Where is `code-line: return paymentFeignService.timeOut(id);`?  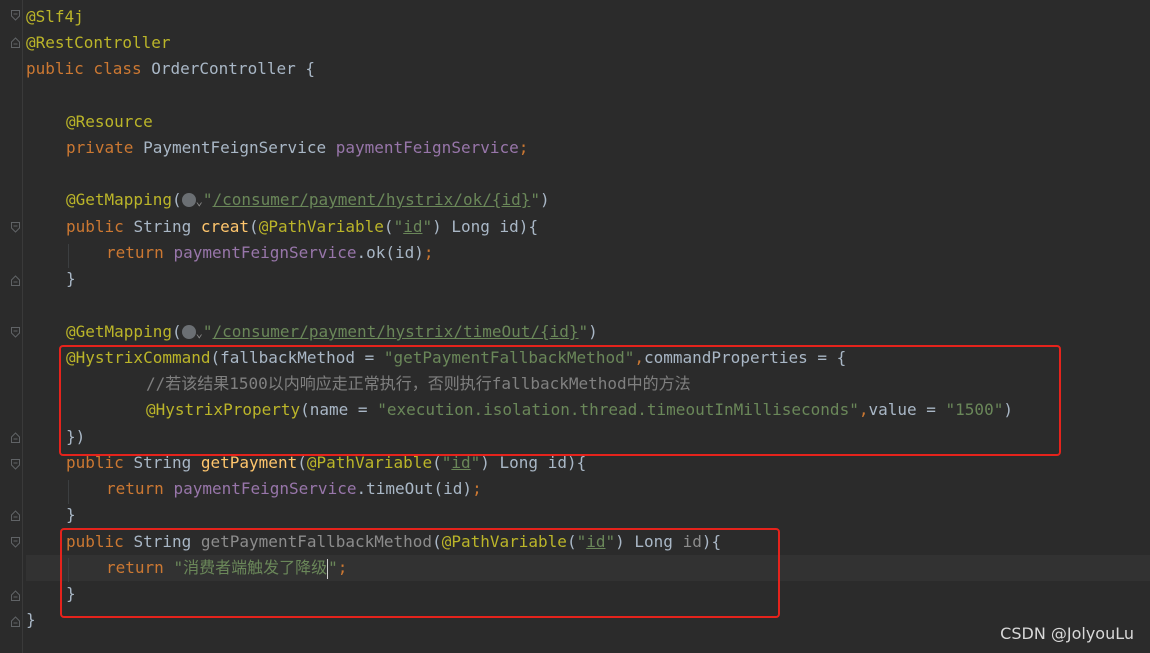
code-line: return paymentFeignService.timeOut(id); is located at coordinates (294, 488).